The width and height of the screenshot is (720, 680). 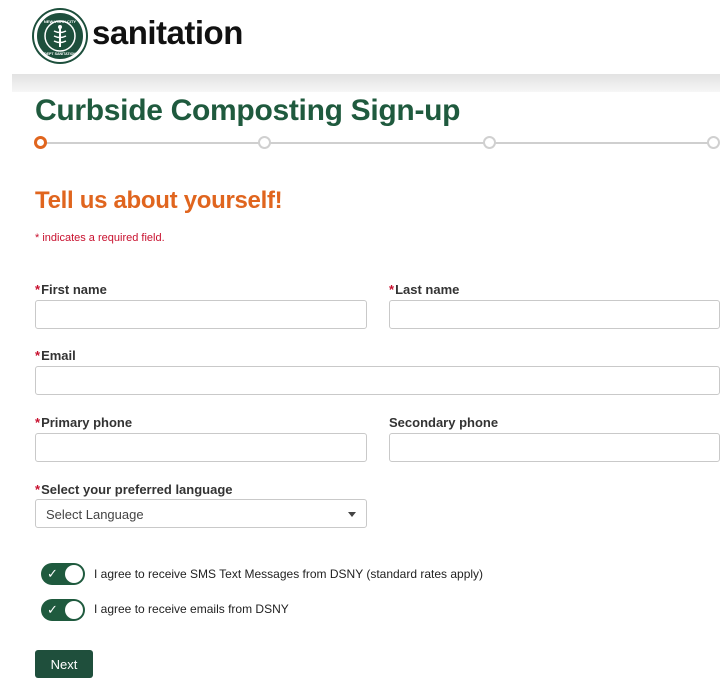 I want to click on primary-phone-input, so click(x=201, y=447).